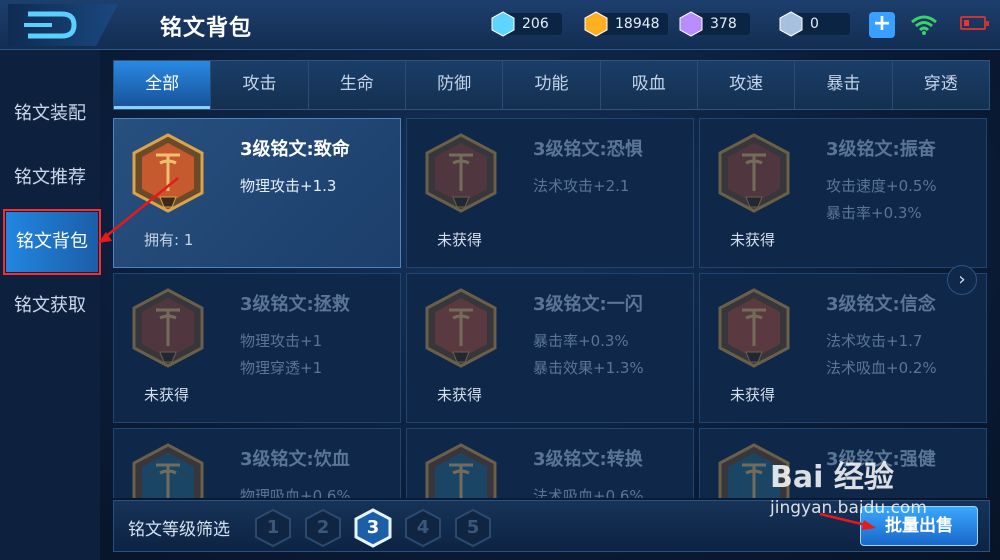 The image size is (1000, 560). Describe the element at coordinates (295, 149) in the screenshot. I see `inscription-name: 3级铭文:致命` at that location.